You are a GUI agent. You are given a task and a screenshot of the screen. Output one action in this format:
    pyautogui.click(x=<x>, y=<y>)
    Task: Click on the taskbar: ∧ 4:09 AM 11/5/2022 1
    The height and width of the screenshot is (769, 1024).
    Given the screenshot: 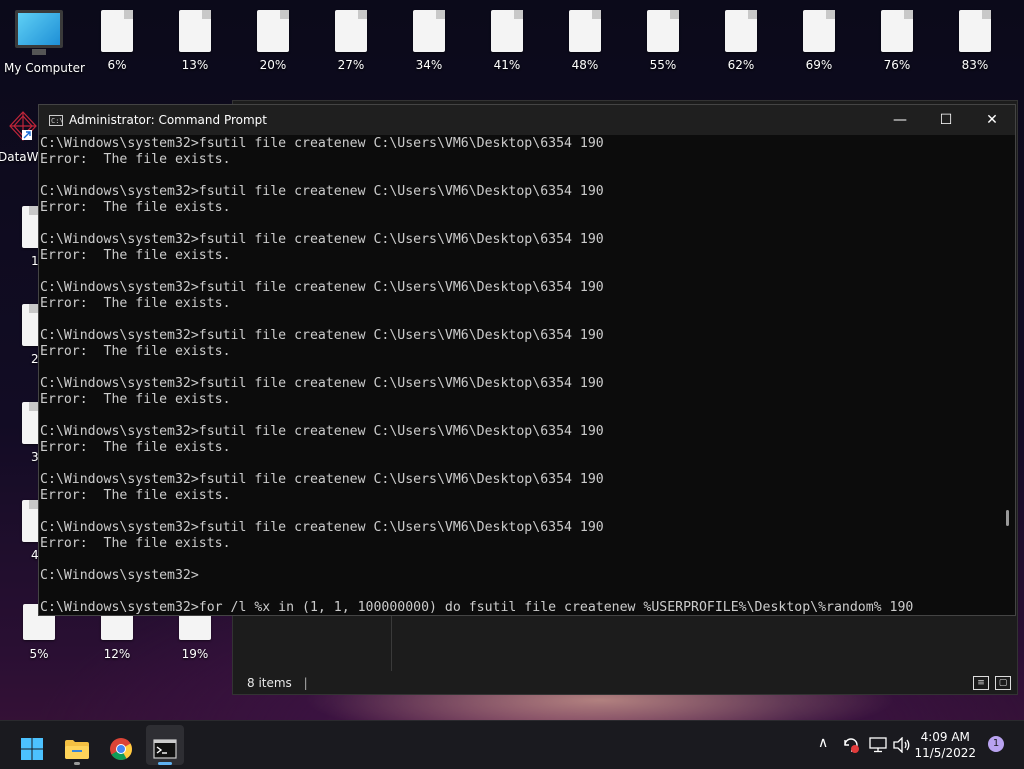 What is the action you would take?
    pyautogui.click(x=512, y=744)
    